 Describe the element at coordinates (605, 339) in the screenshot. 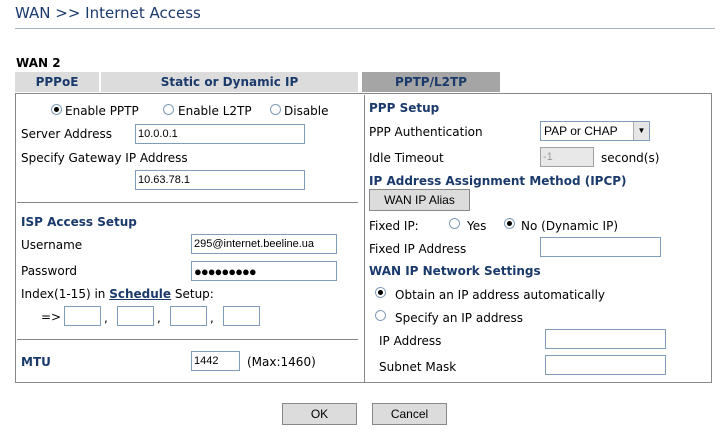

I see `ip-address-field` at that location.